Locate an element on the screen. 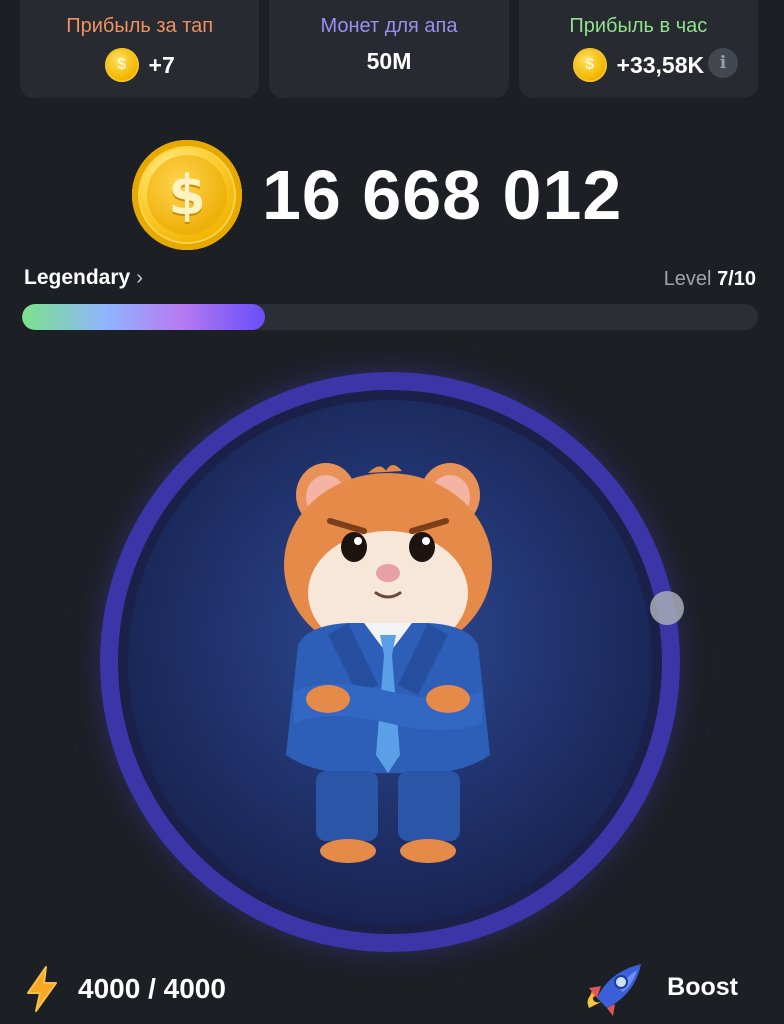  energy-indicator: 4000 / 4000 is located at coordinates (124, 989).